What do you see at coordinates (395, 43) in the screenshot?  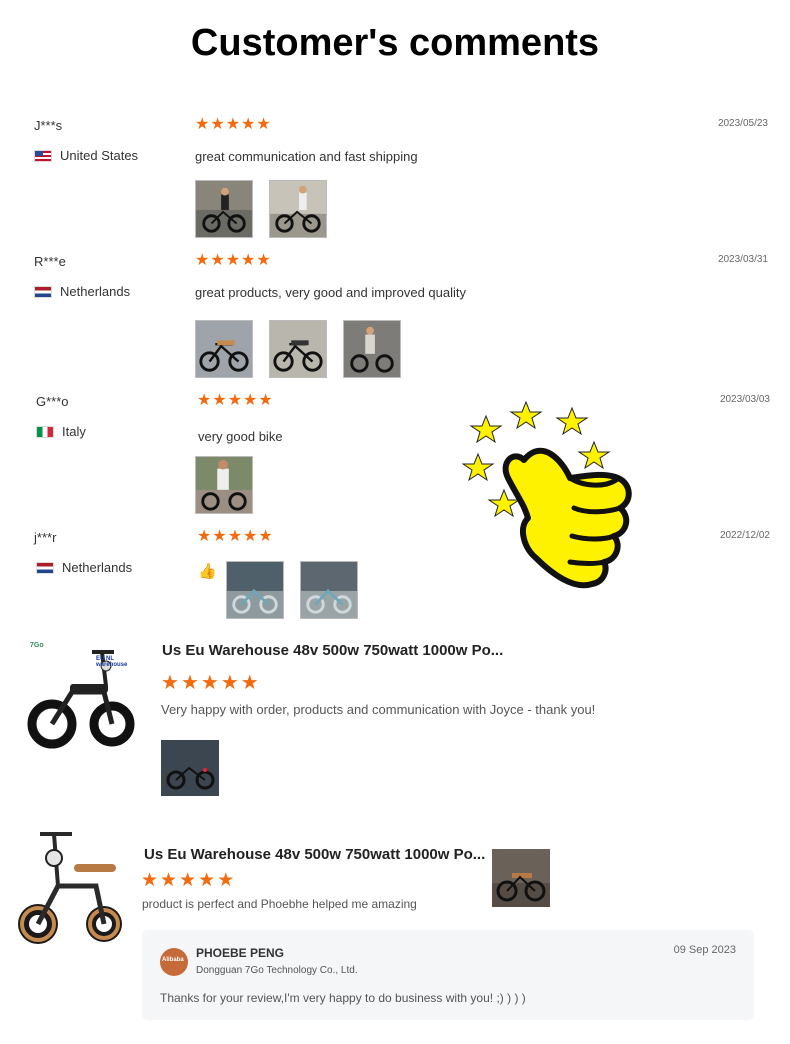 I see `page-title: Customer's comments` at bounding box center [395, 43].